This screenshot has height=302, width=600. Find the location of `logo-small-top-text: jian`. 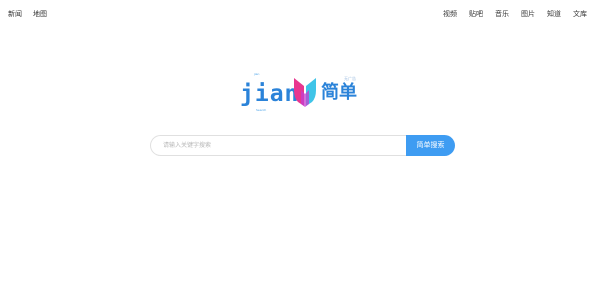

logo-small-top-text: jian is located at coordinates (257, 74).